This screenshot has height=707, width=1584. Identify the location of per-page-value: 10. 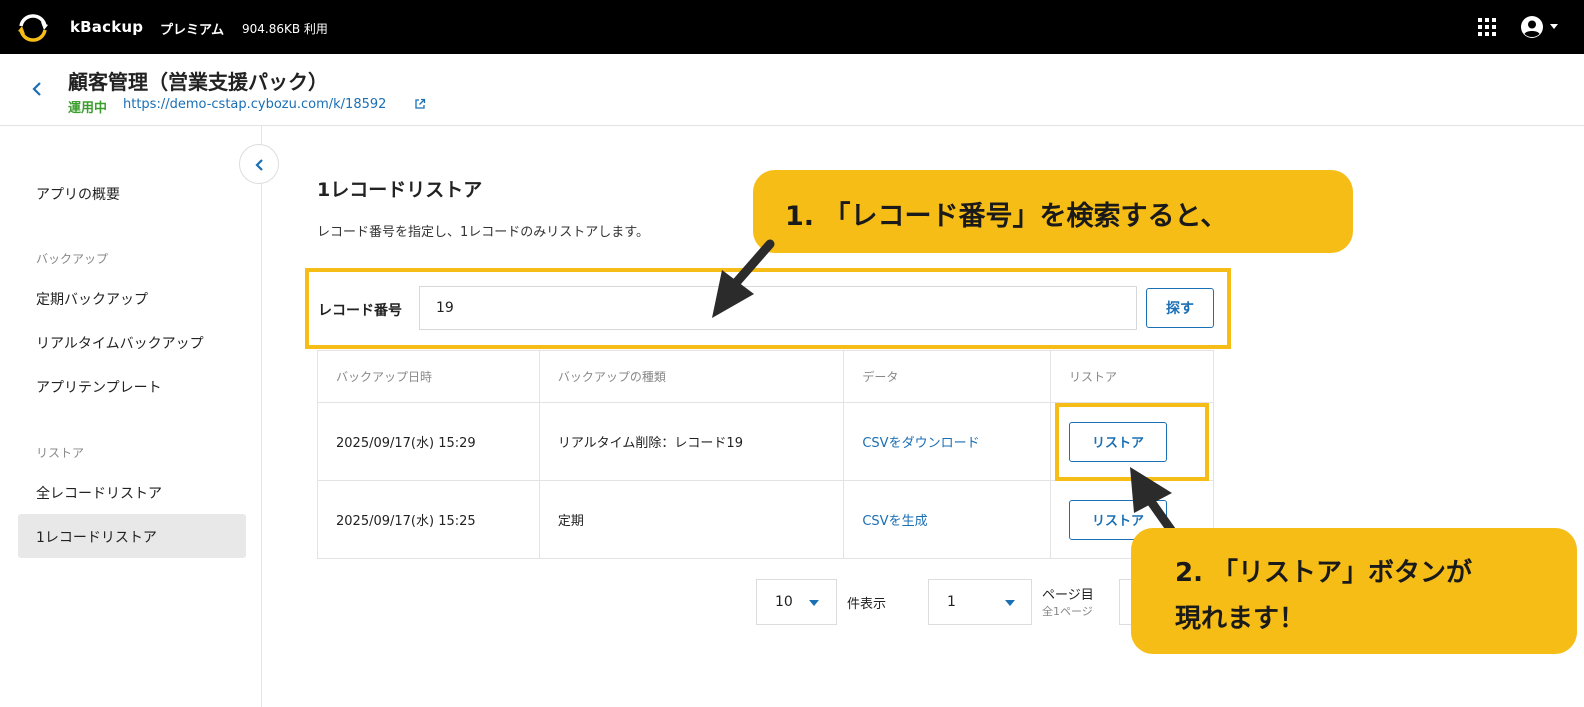
(784, 602).